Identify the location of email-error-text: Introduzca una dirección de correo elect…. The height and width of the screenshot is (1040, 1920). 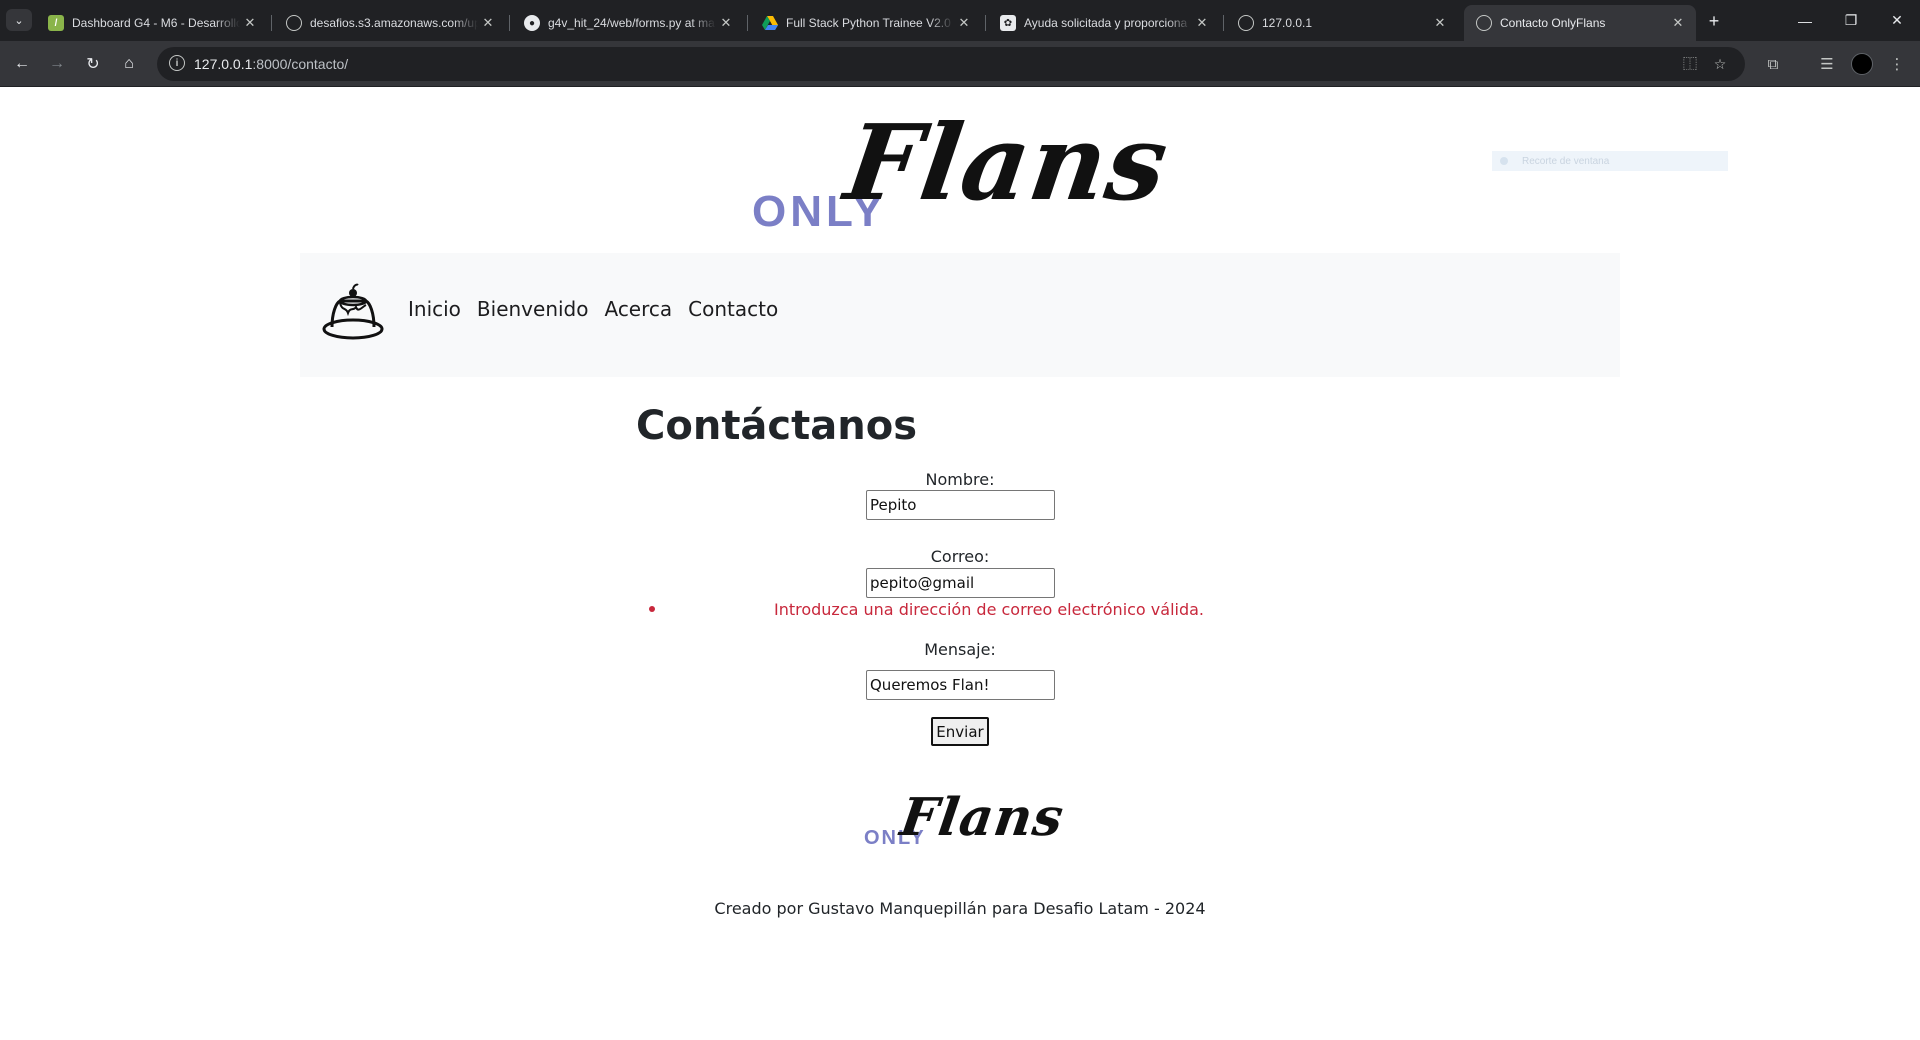
(989, 609).